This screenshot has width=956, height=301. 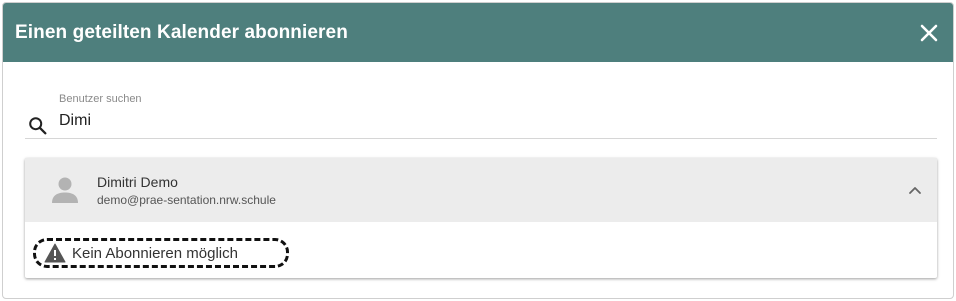 What do you see at coordinates (181, 32) in the screenshot?
I see `dialog-title: Einen geteilten Kalender abonnieren` at bounding box center [181, 32].